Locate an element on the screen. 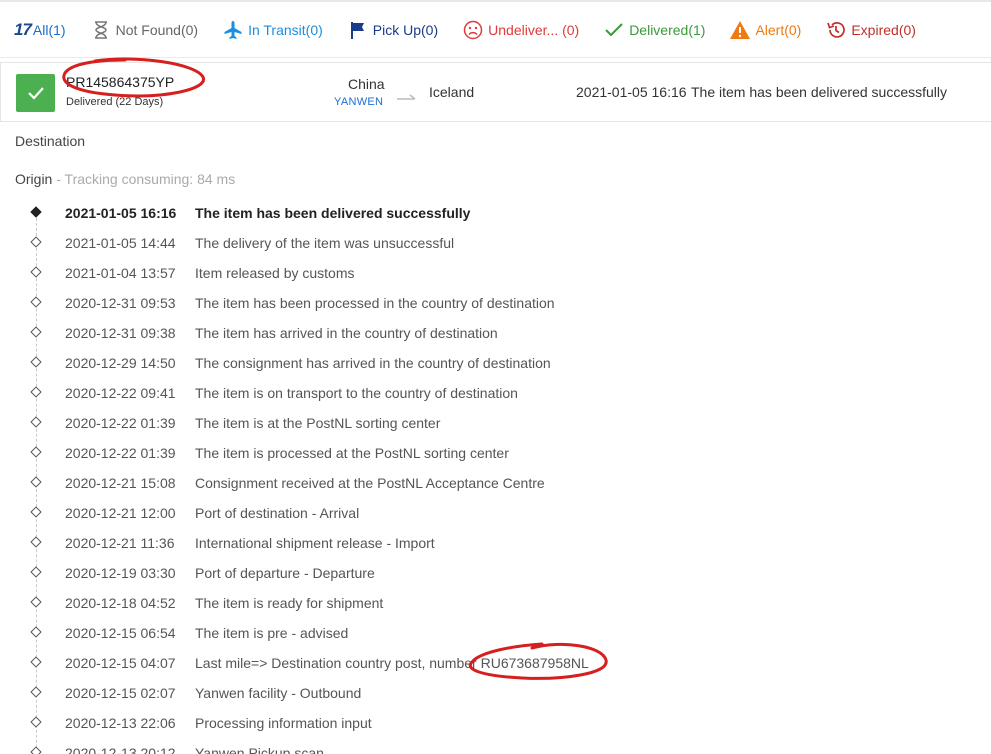 This screenshot has width=991, height=754. event-time: 2020-12-15 02:07 is located at coordinates (120, 693).